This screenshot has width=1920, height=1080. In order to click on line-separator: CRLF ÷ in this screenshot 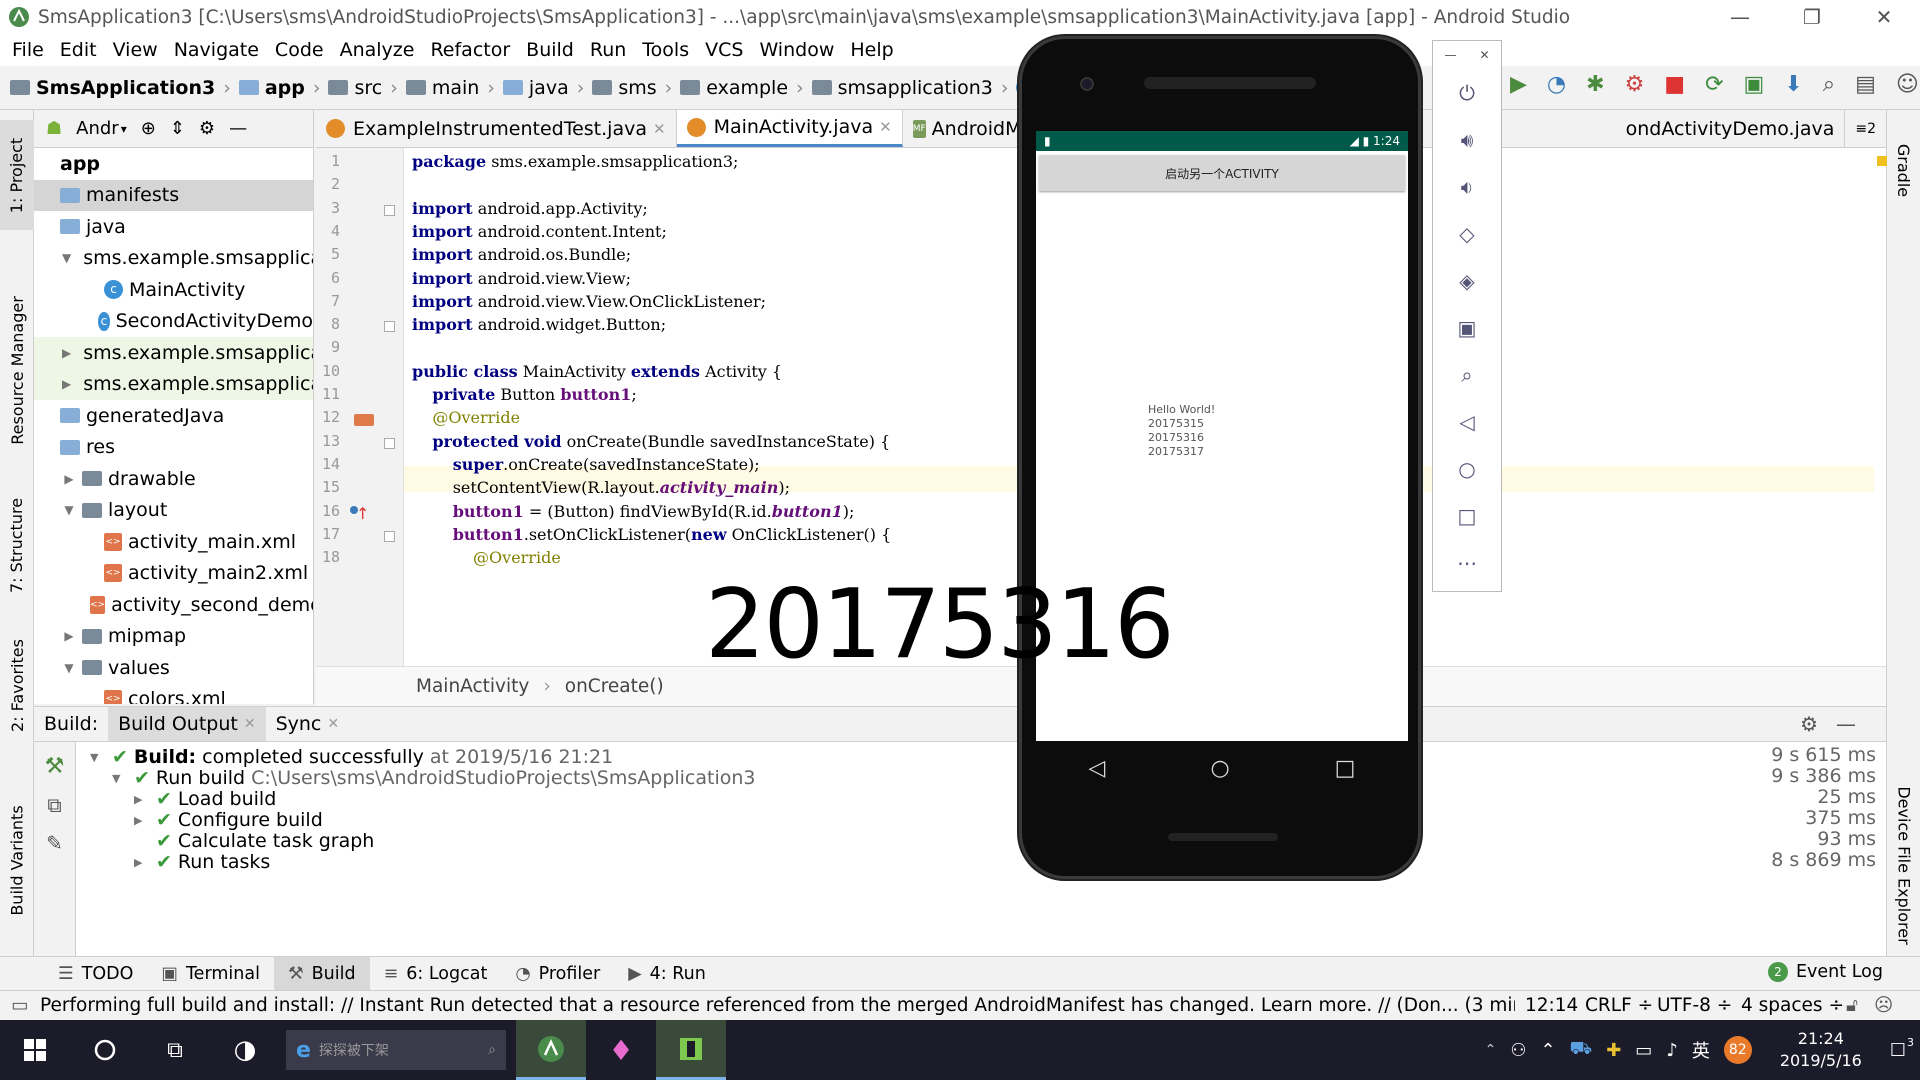, I will do `click(1621, 1005)`.